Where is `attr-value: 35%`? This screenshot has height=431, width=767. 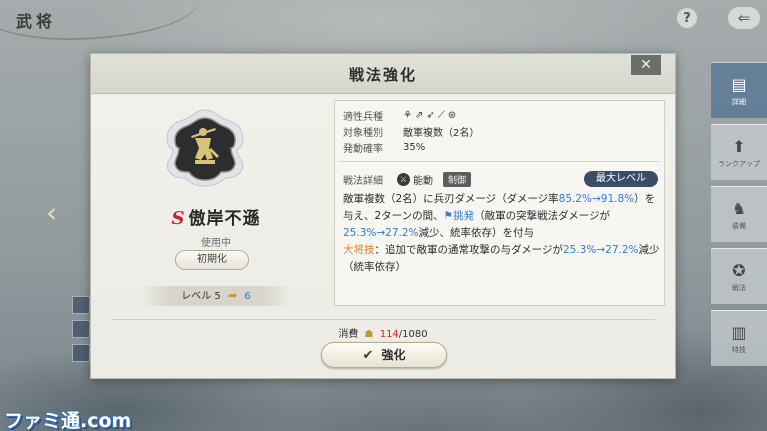
attr-value: 35% is located at coordinates (414, 147).